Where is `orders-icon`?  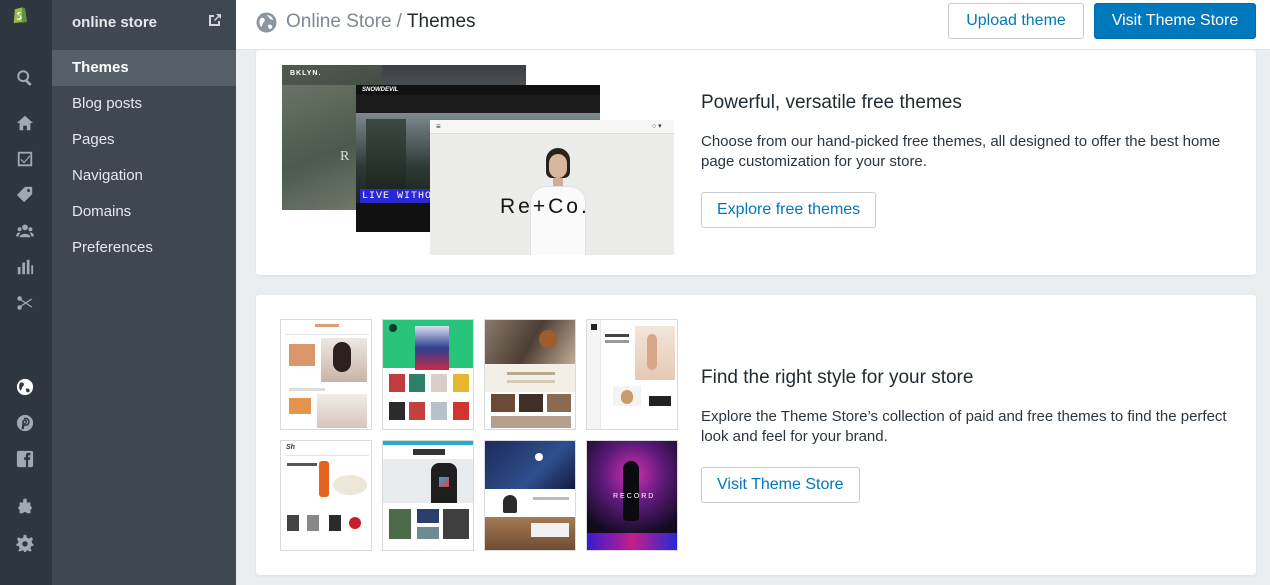
orders-icon is located at coordinates (25, 159).